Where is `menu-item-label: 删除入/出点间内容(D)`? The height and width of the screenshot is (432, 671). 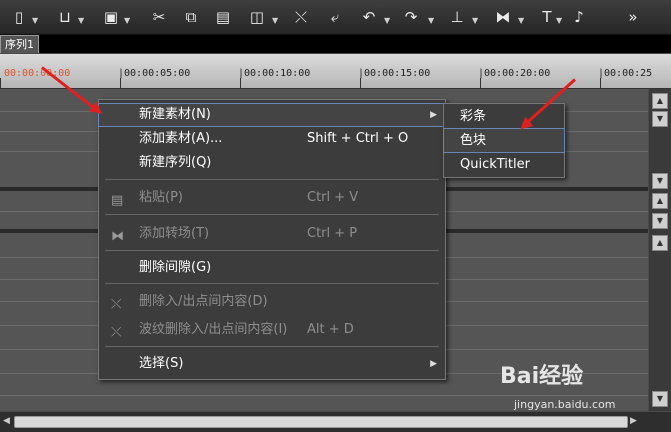 menu-item-label: 删除入/出点间内容(D) is located at coordinates (203, 301).